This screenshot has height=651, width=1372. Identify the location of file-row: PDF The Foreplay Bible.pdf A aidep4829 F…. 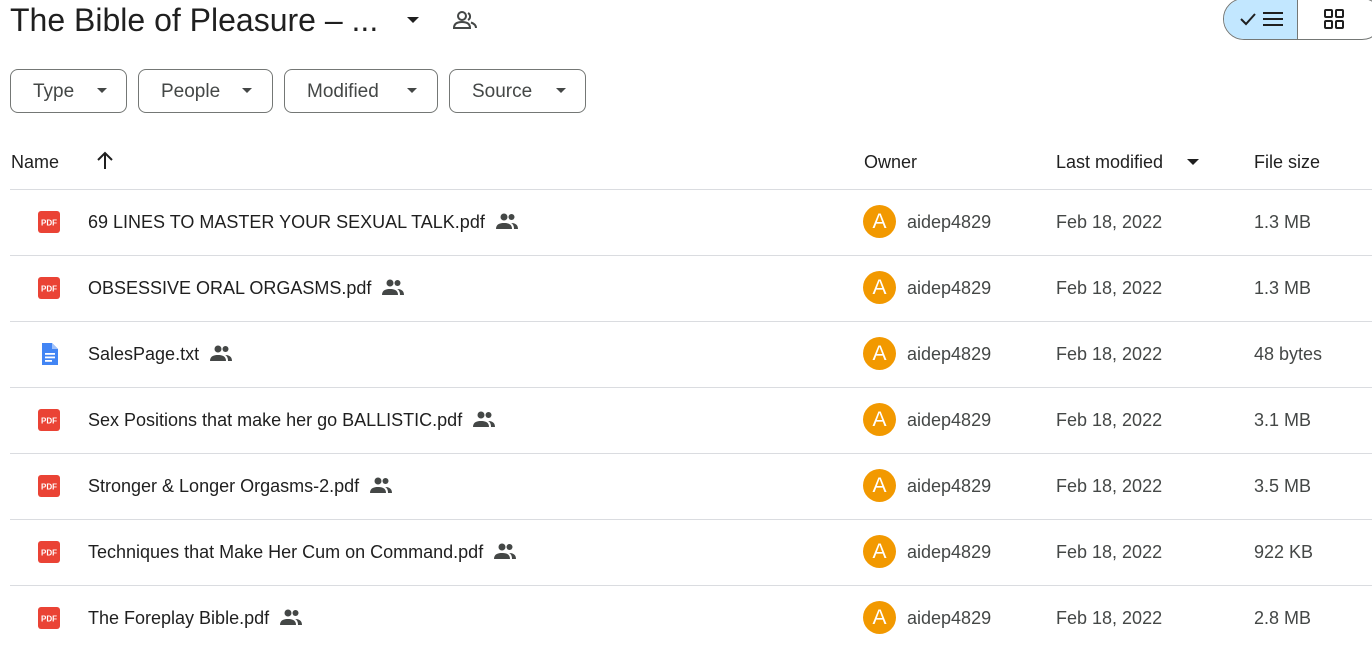
(691, 618).